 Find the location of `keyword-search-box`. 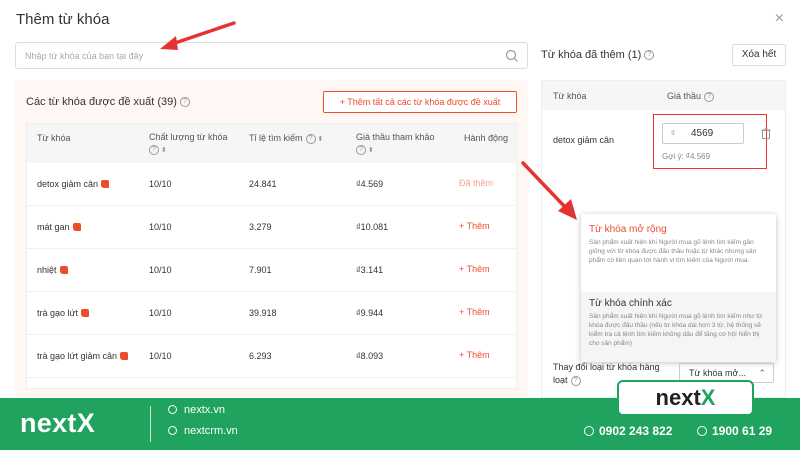

keyword-search-box is located at coordinates (271, 55).